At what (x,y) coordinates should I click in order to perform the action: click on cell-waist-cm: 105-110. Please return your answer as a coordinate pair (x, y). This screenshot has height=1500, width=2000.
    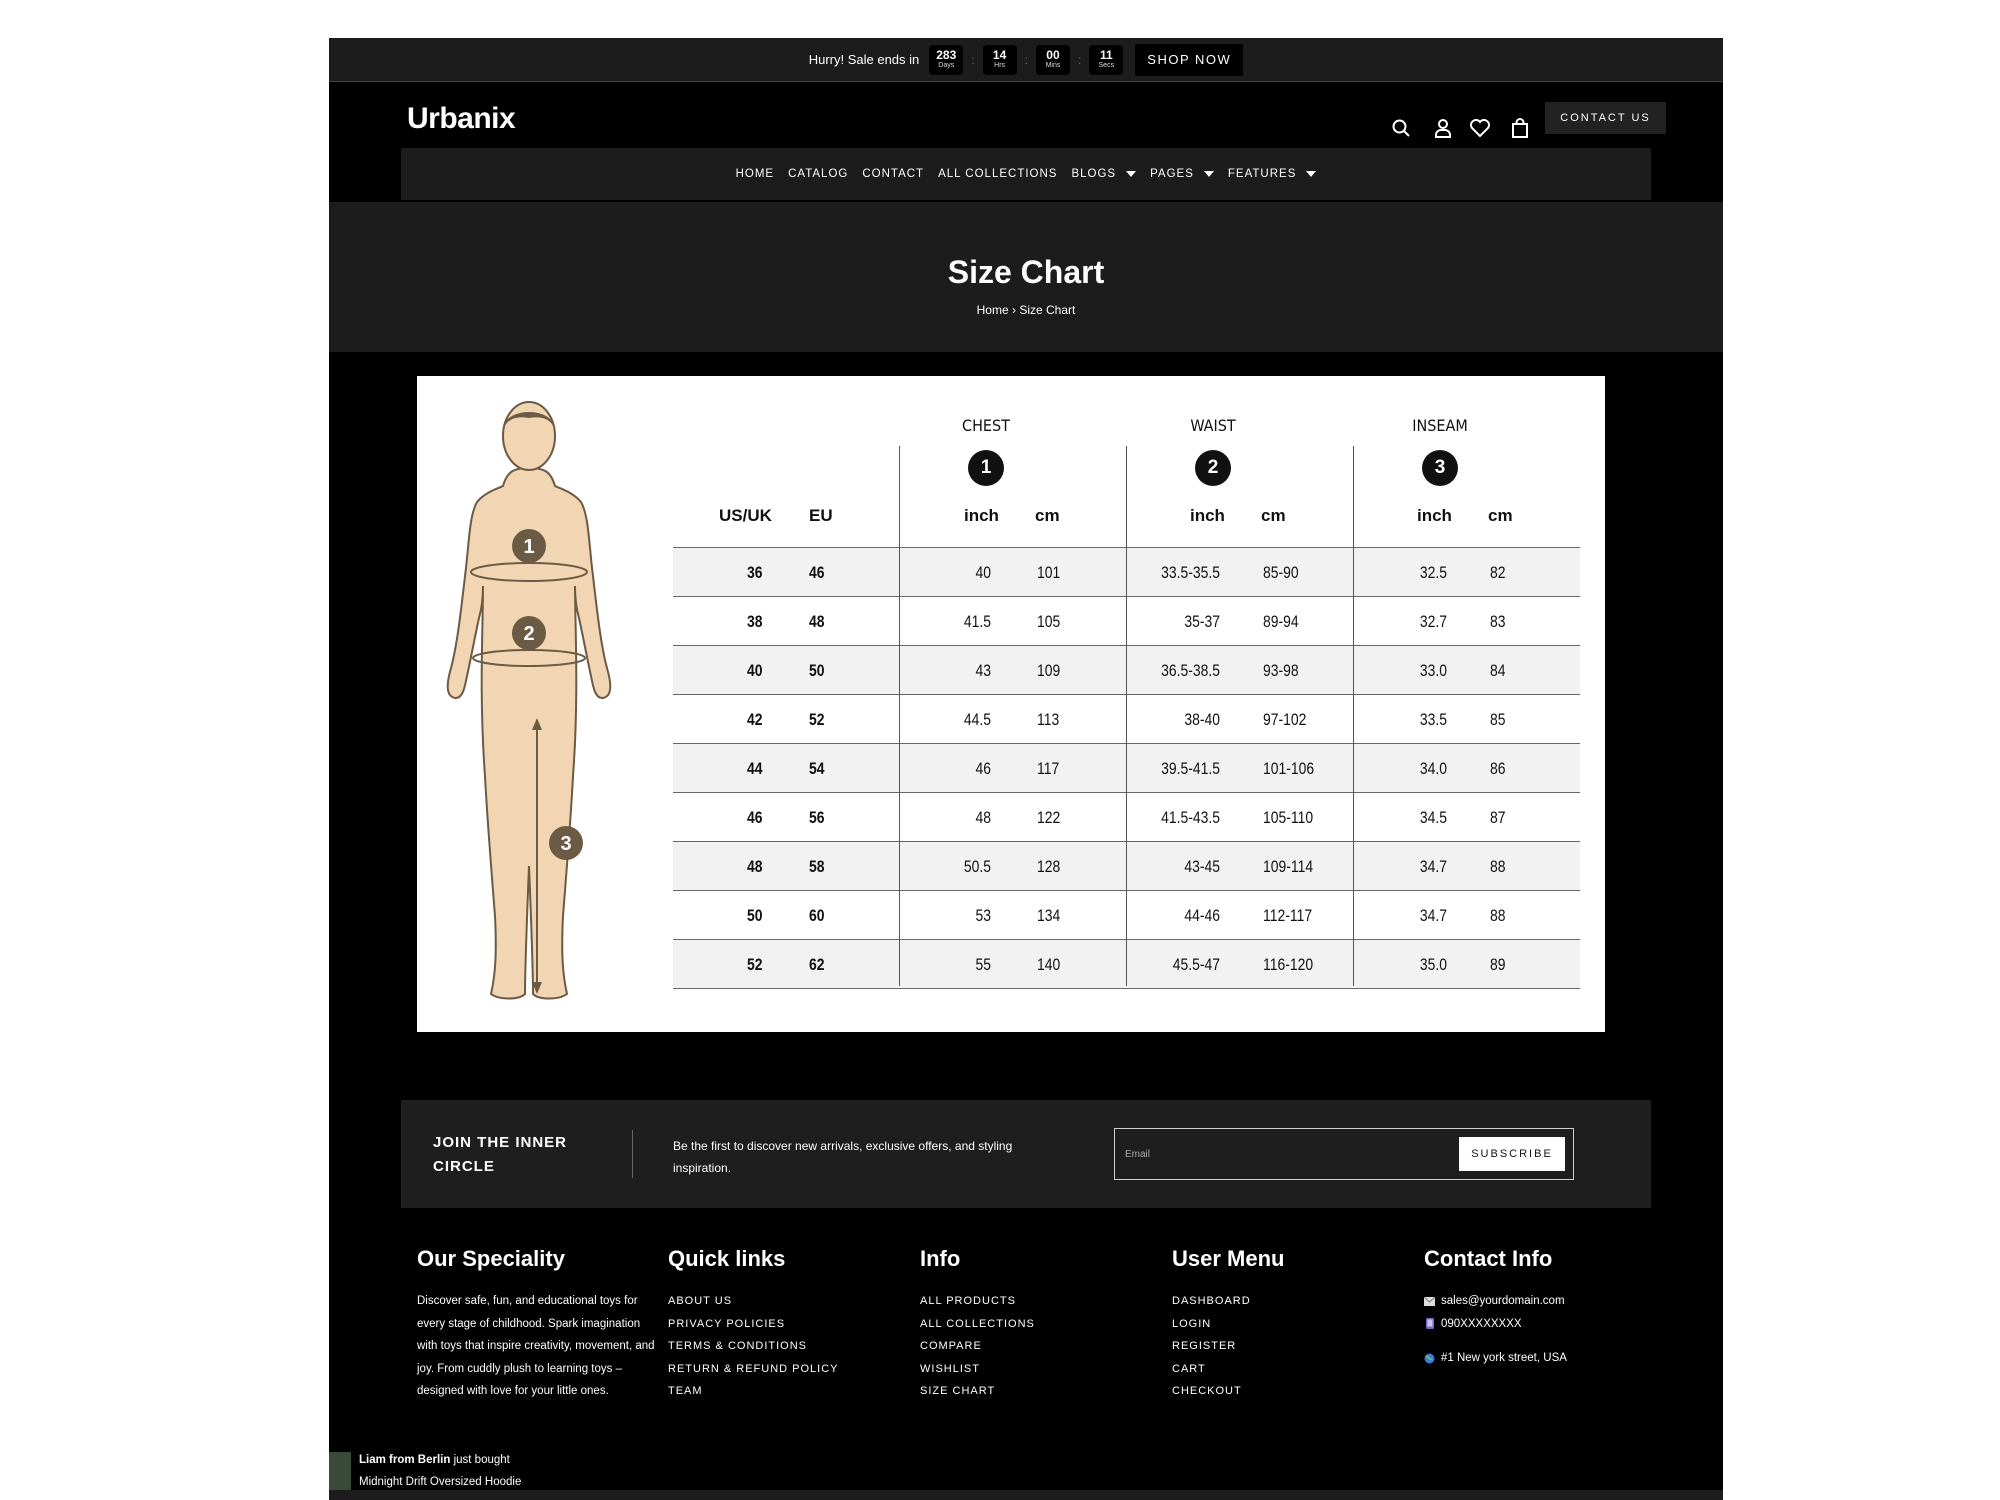
    Looking at the image, I should click on (1288, 817).